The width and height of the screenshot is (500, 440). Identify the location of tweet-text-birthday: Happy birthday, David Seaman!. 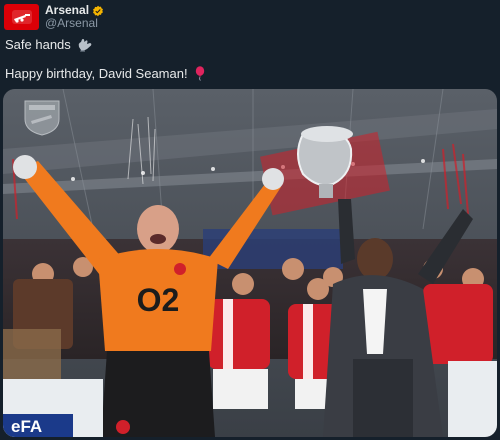
(96, 73).